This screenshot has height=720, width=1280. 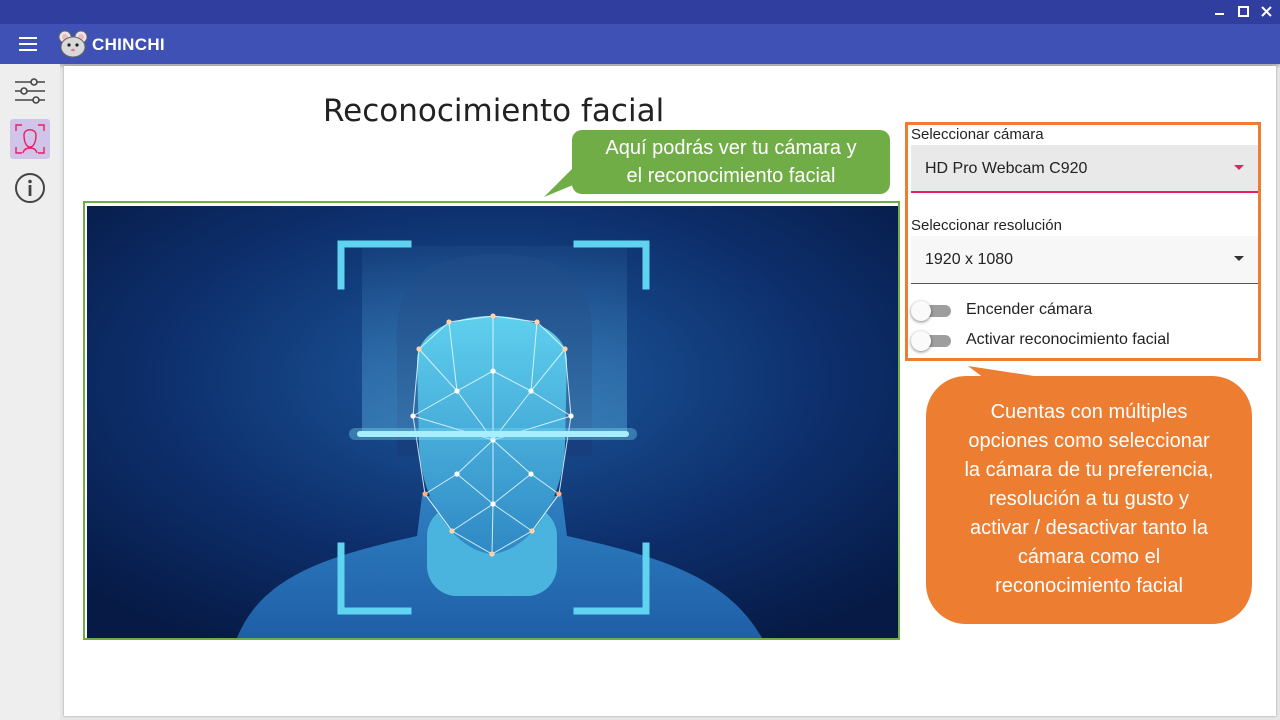 What do you see at coordinates (1089, 586) in the screenshot?
I see `options-hint-line: reconocimiento facial` at bounding box center [1089, 586].